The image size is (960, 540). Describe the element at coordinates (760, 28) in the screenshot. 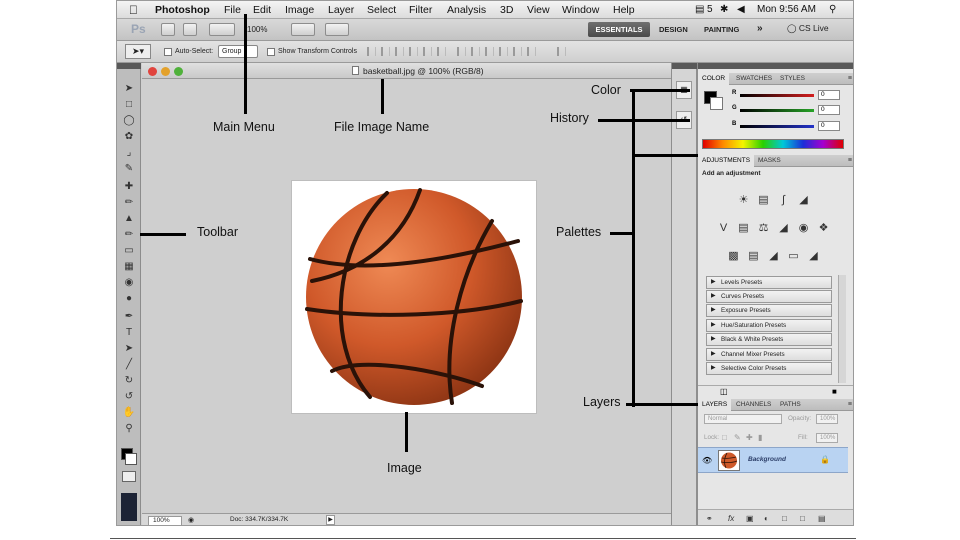

I see `more-workspaces-button: »` at that location.